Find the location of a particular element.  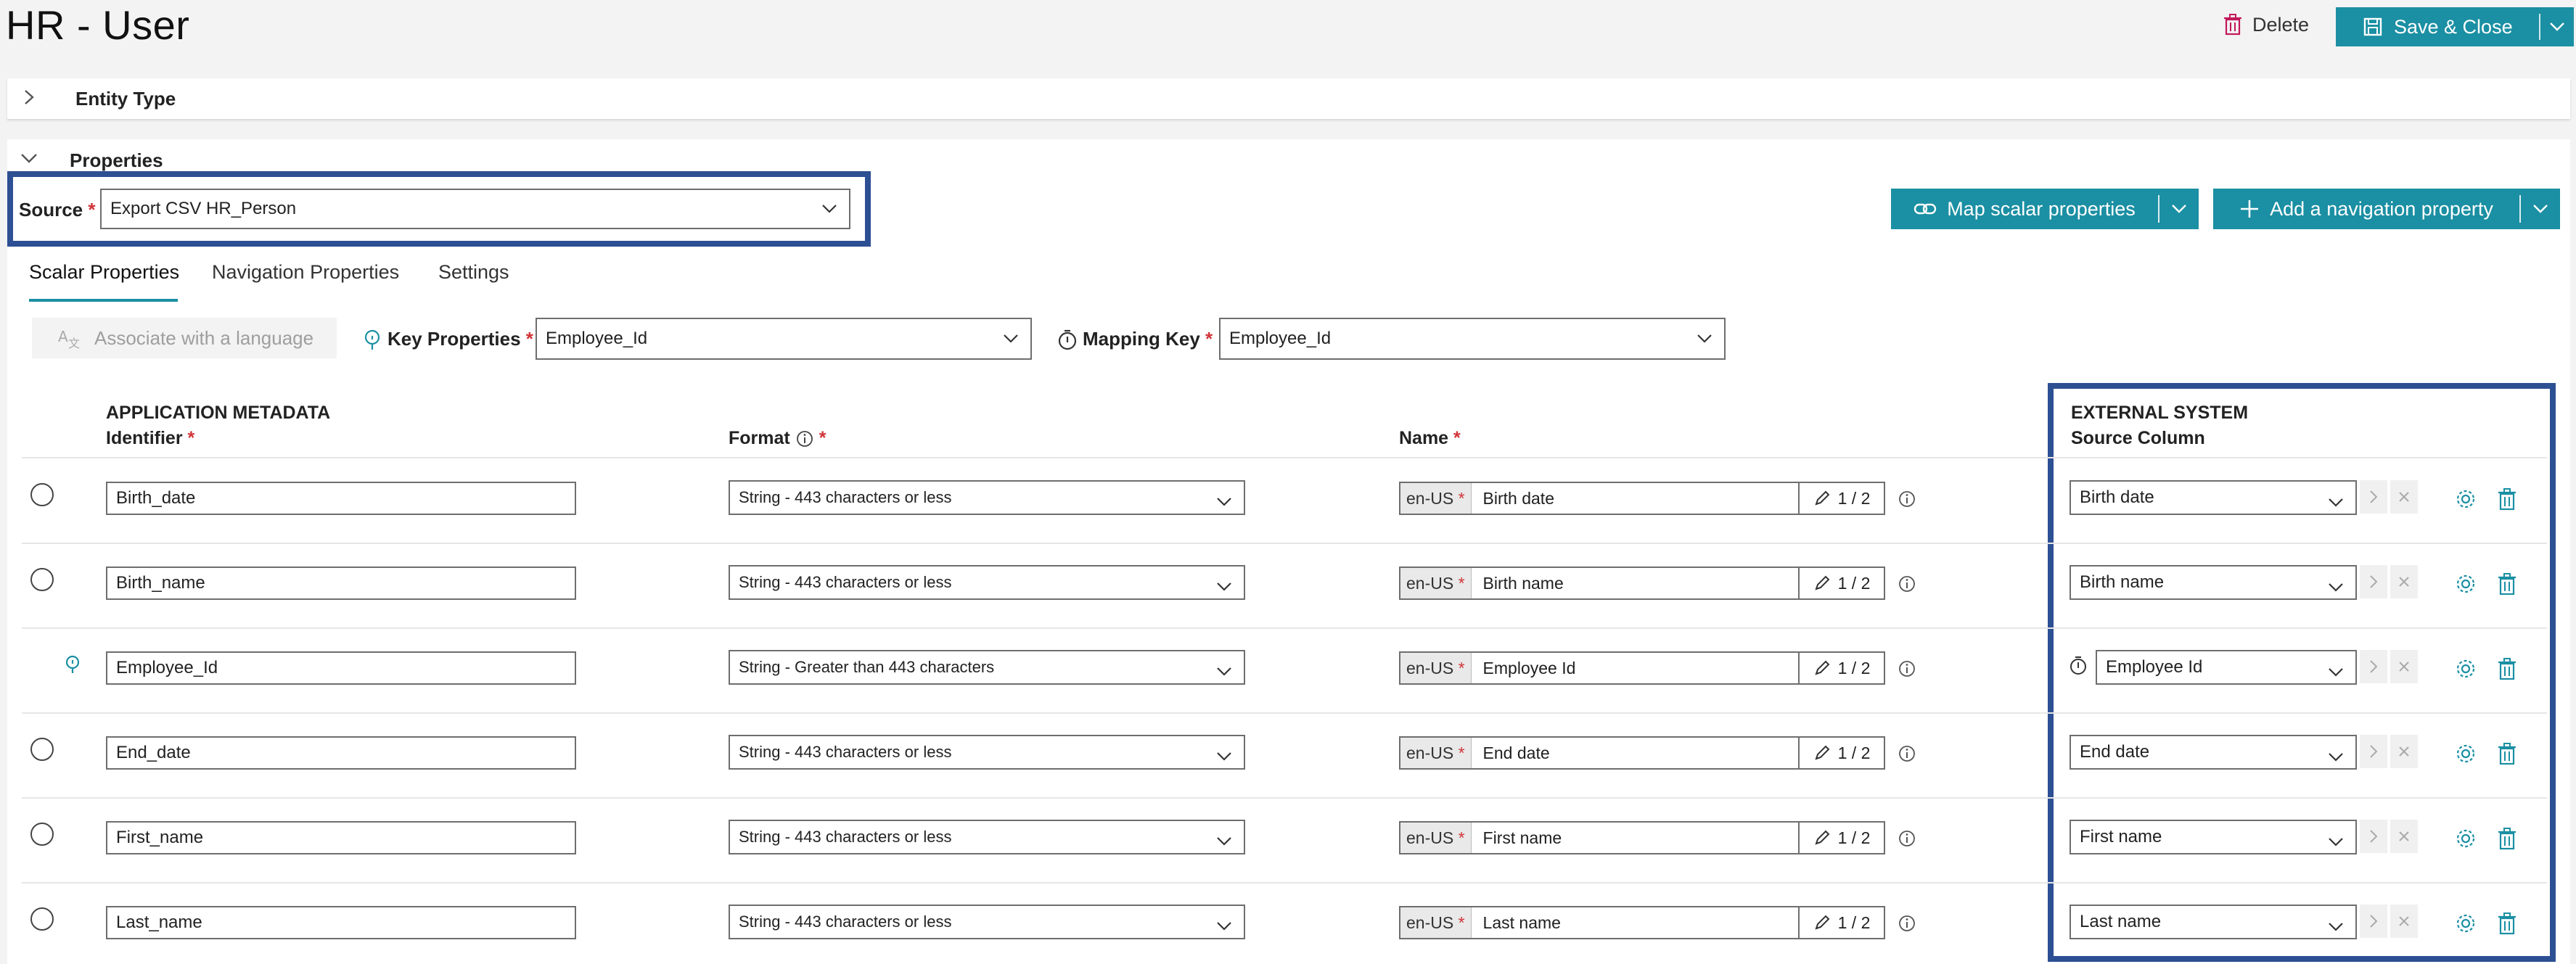

identifier-input: Employee_Id is located at coordinates (341, 668).